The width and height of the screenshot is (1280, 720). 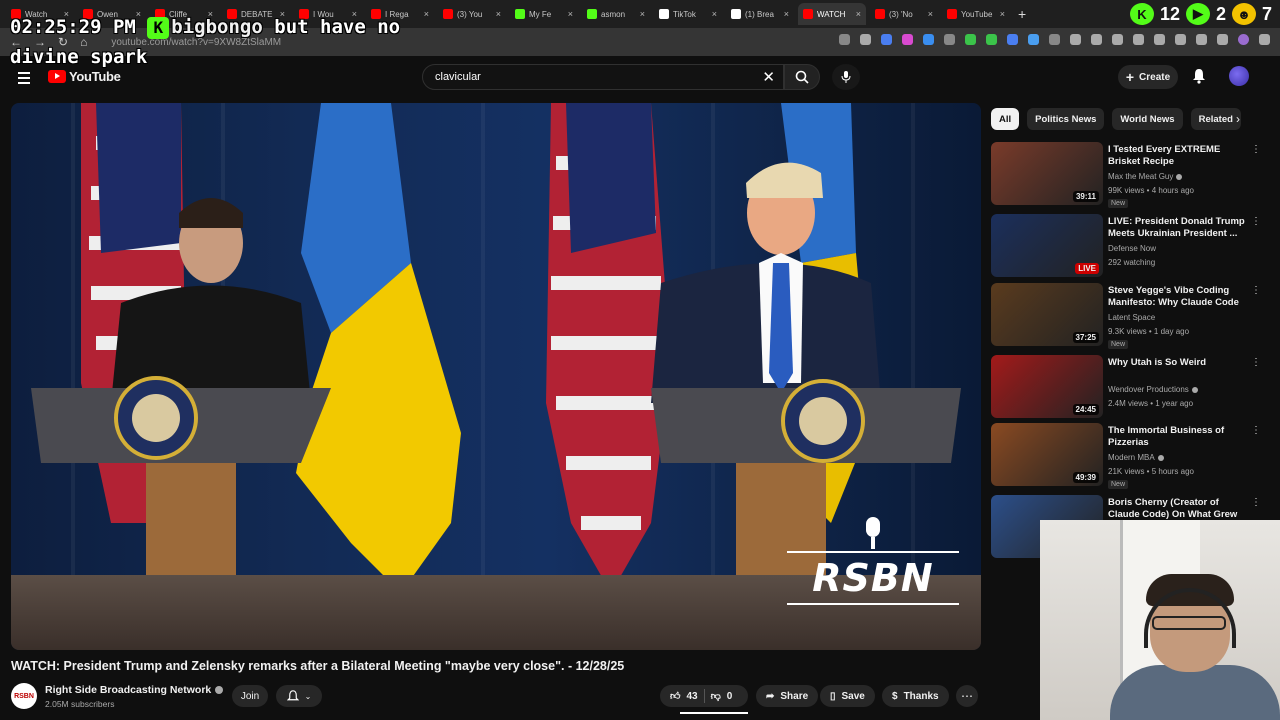 What do you see at coordinates (976, 14) in the screenshot?
I see `browser-tab: YouTube ×` at bounding box center [976, 14].